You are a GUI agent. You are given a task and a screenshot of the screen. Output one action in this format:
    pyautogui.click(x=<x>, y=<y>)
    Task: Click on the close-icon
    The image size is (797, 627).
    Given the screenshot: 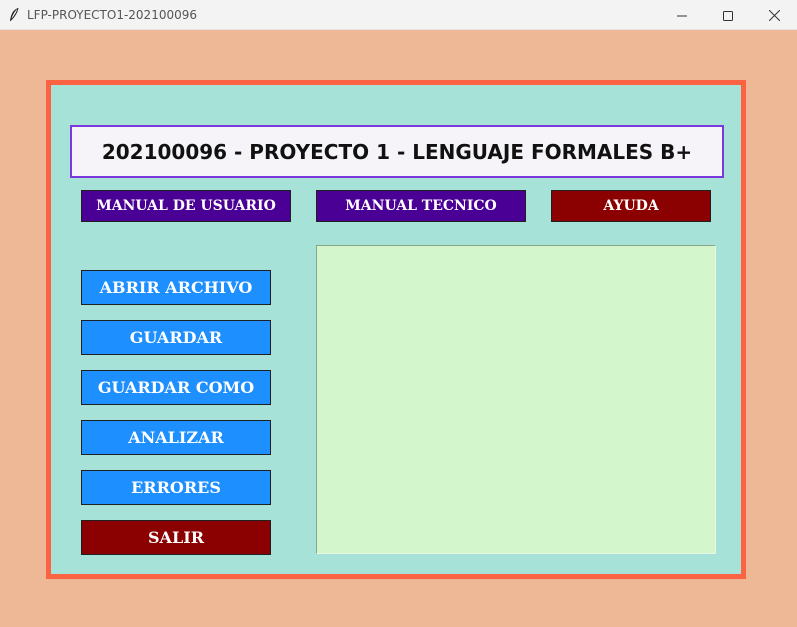 What is the action you would take?
    pyautogui.click(x=774, y=15)
    